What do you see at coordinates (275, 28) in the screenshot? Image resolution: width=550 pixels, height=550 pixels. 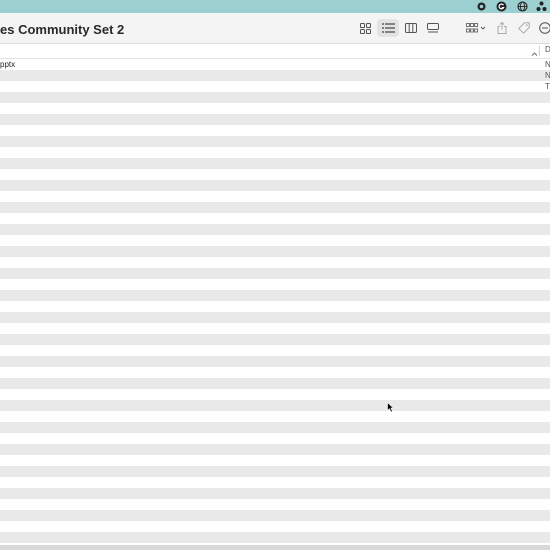 I see `finder-toolbar: es Community Set 2` at bounding box center [275, 28].